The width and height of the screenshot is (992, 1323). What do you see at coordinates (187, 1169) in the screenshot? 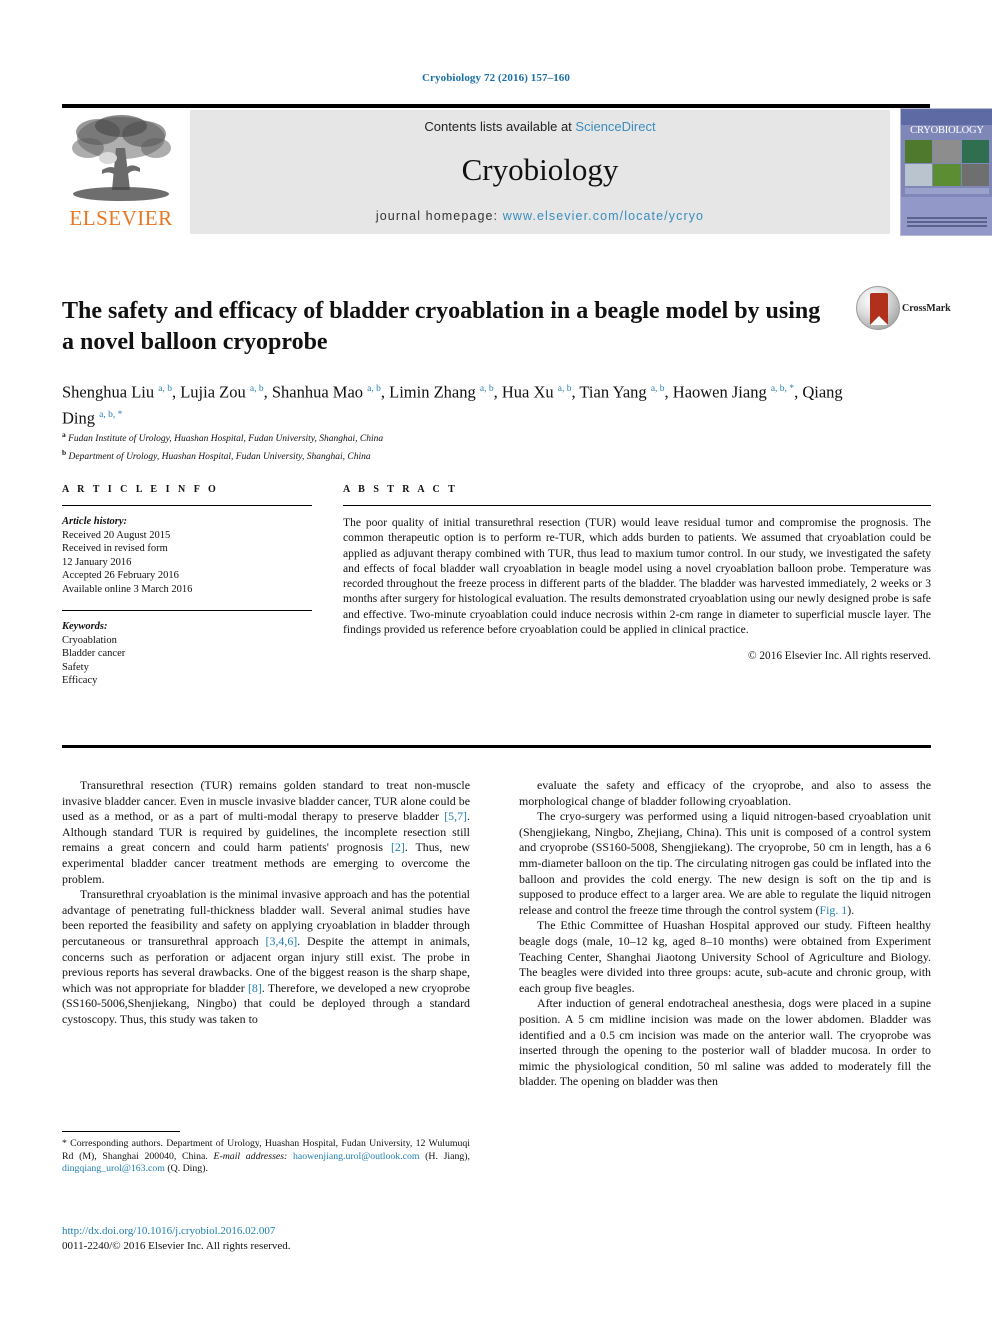
I see `email-owner-2: (Q. Ding).` at bounding box center [187, 1169].